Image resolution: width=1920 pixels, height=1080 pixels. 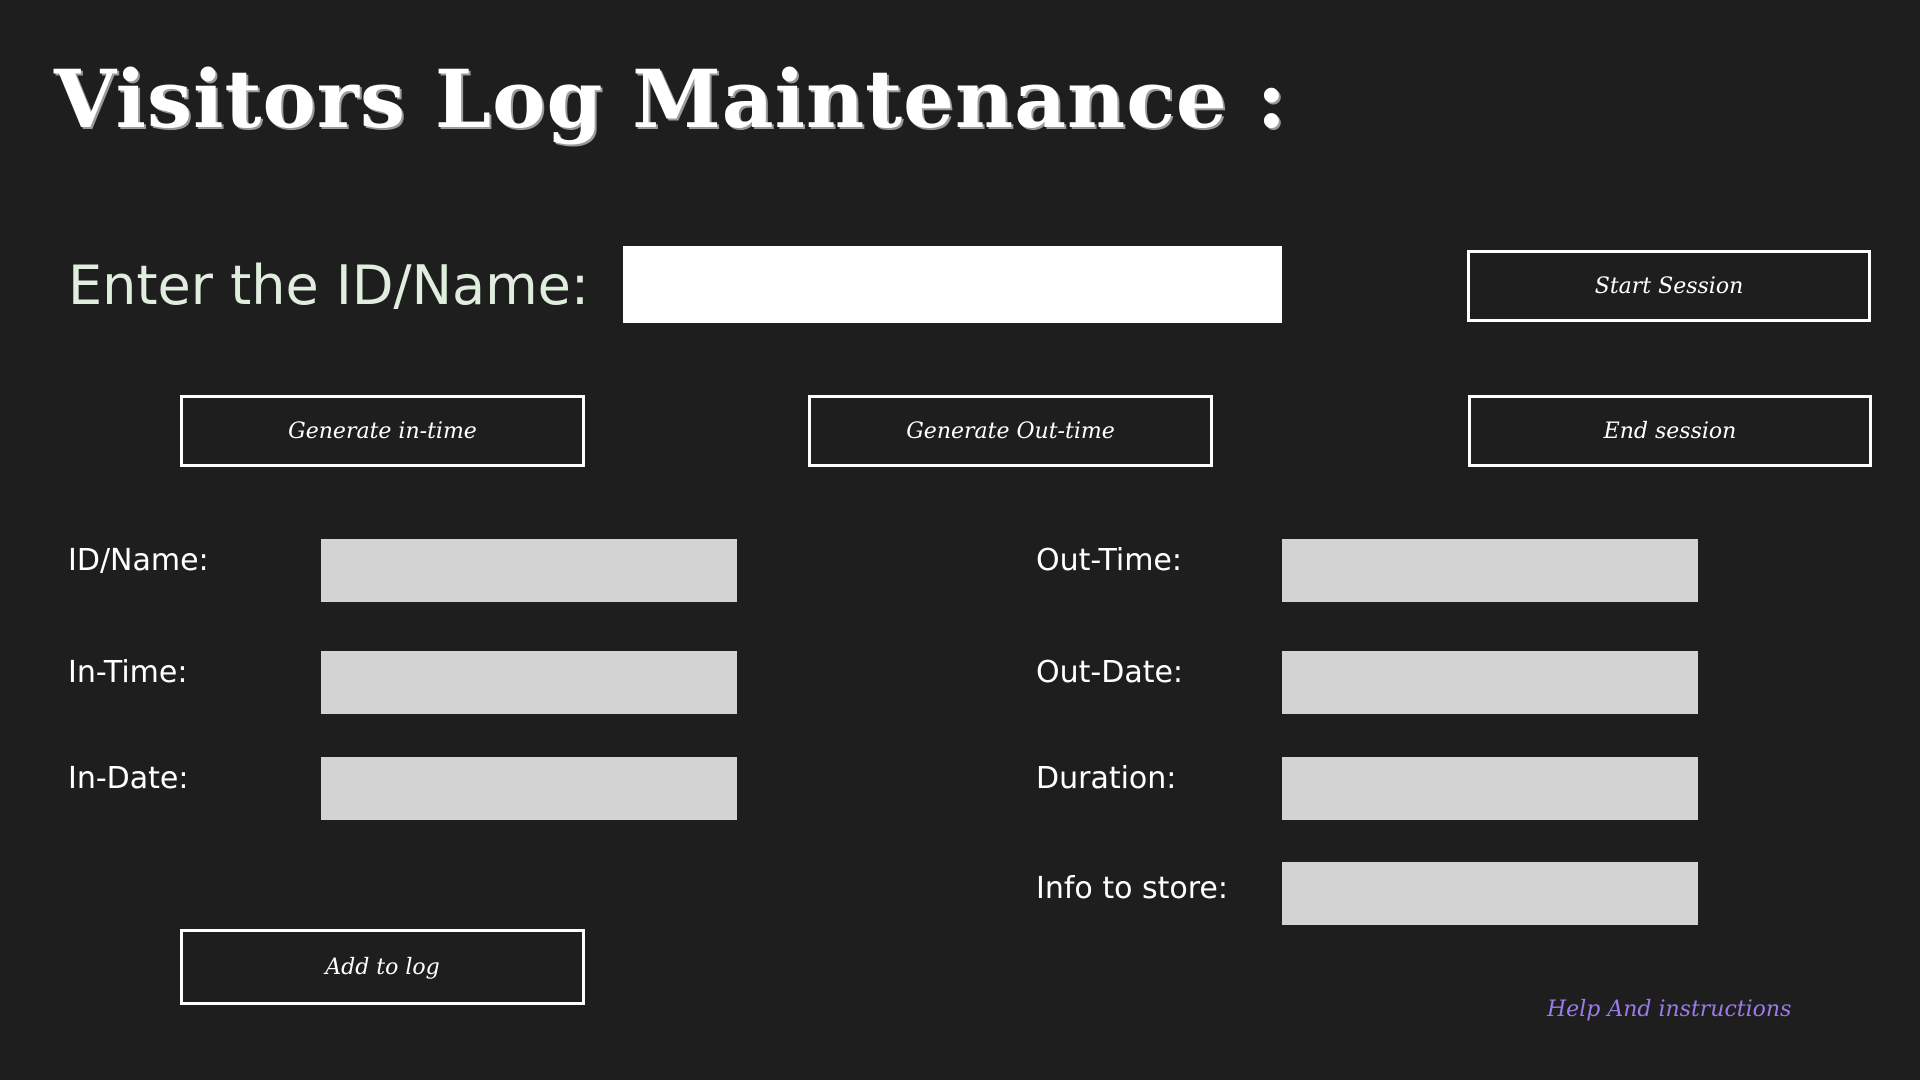 What do you see at coordinates (1110, 672) in the screenshot?
I see `out-date-label: Out-Date:` at bounding box center [1110, 672].